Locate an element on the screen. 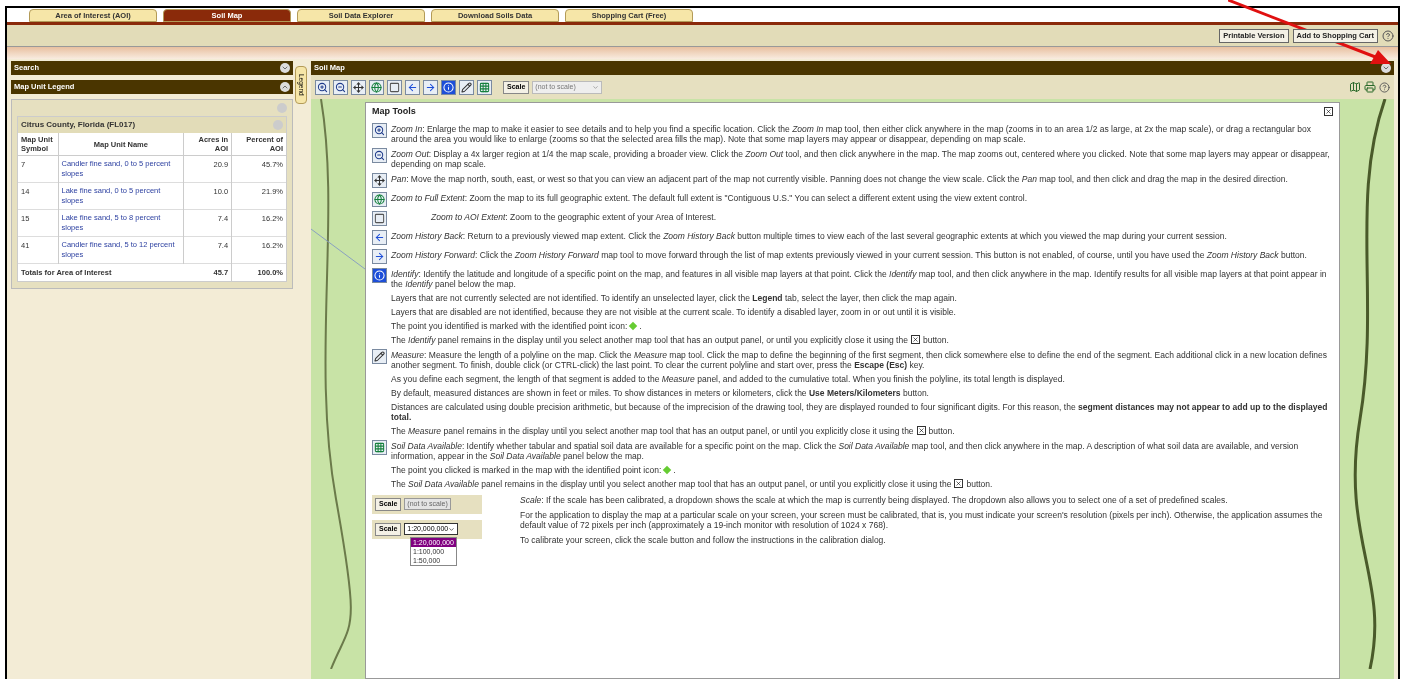  help-paragraph: As you define each segment, the length of that segment is added to the Measure panel, and added to the cumulative total. When you finish the polyline, its total length is displayed. is located at coordinates (728, 378).